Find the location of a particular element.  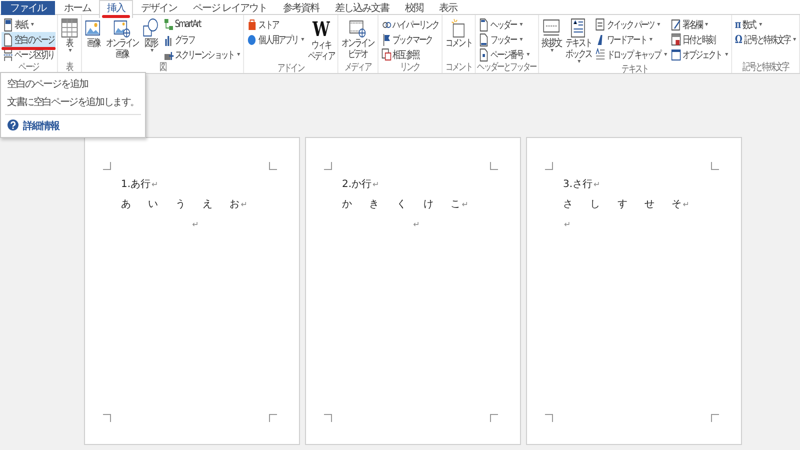

paragraph-text: さ し す せ そ is located at coordinates (622, 204).